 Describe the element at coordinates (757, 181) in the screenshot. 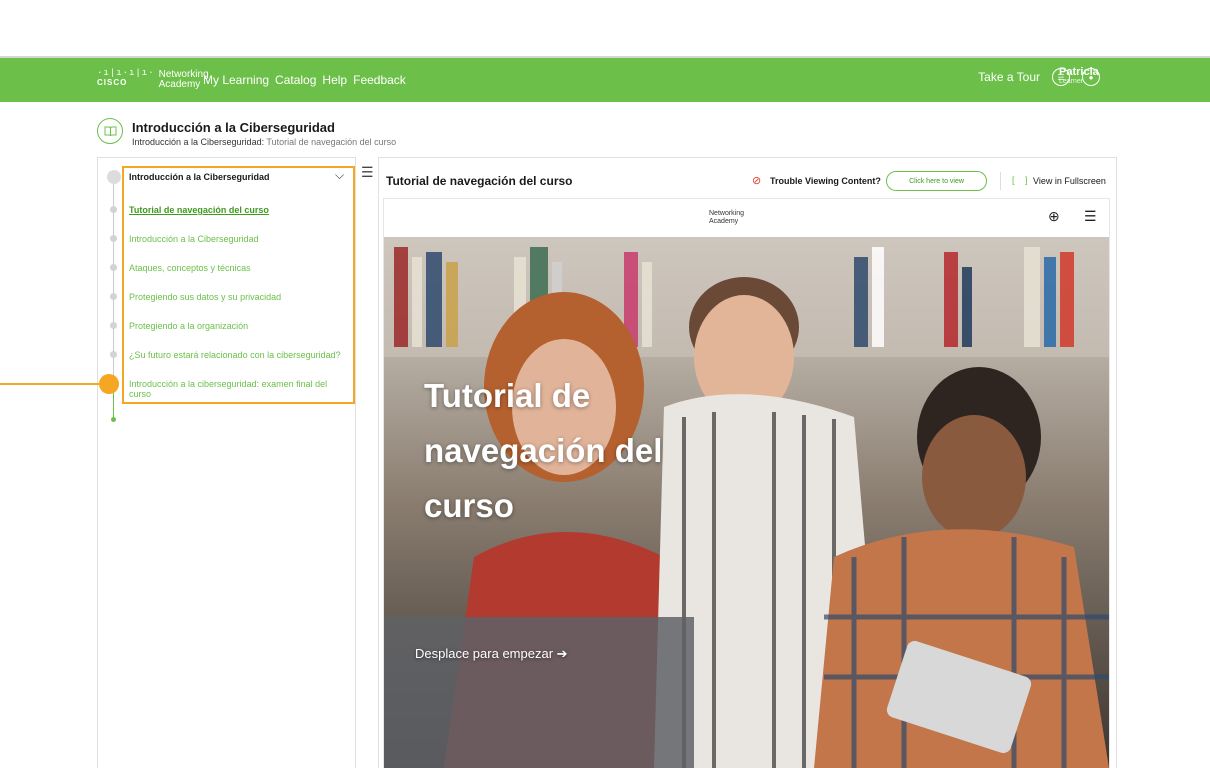

I see `eye-slash-icon: ⊘` at that location.